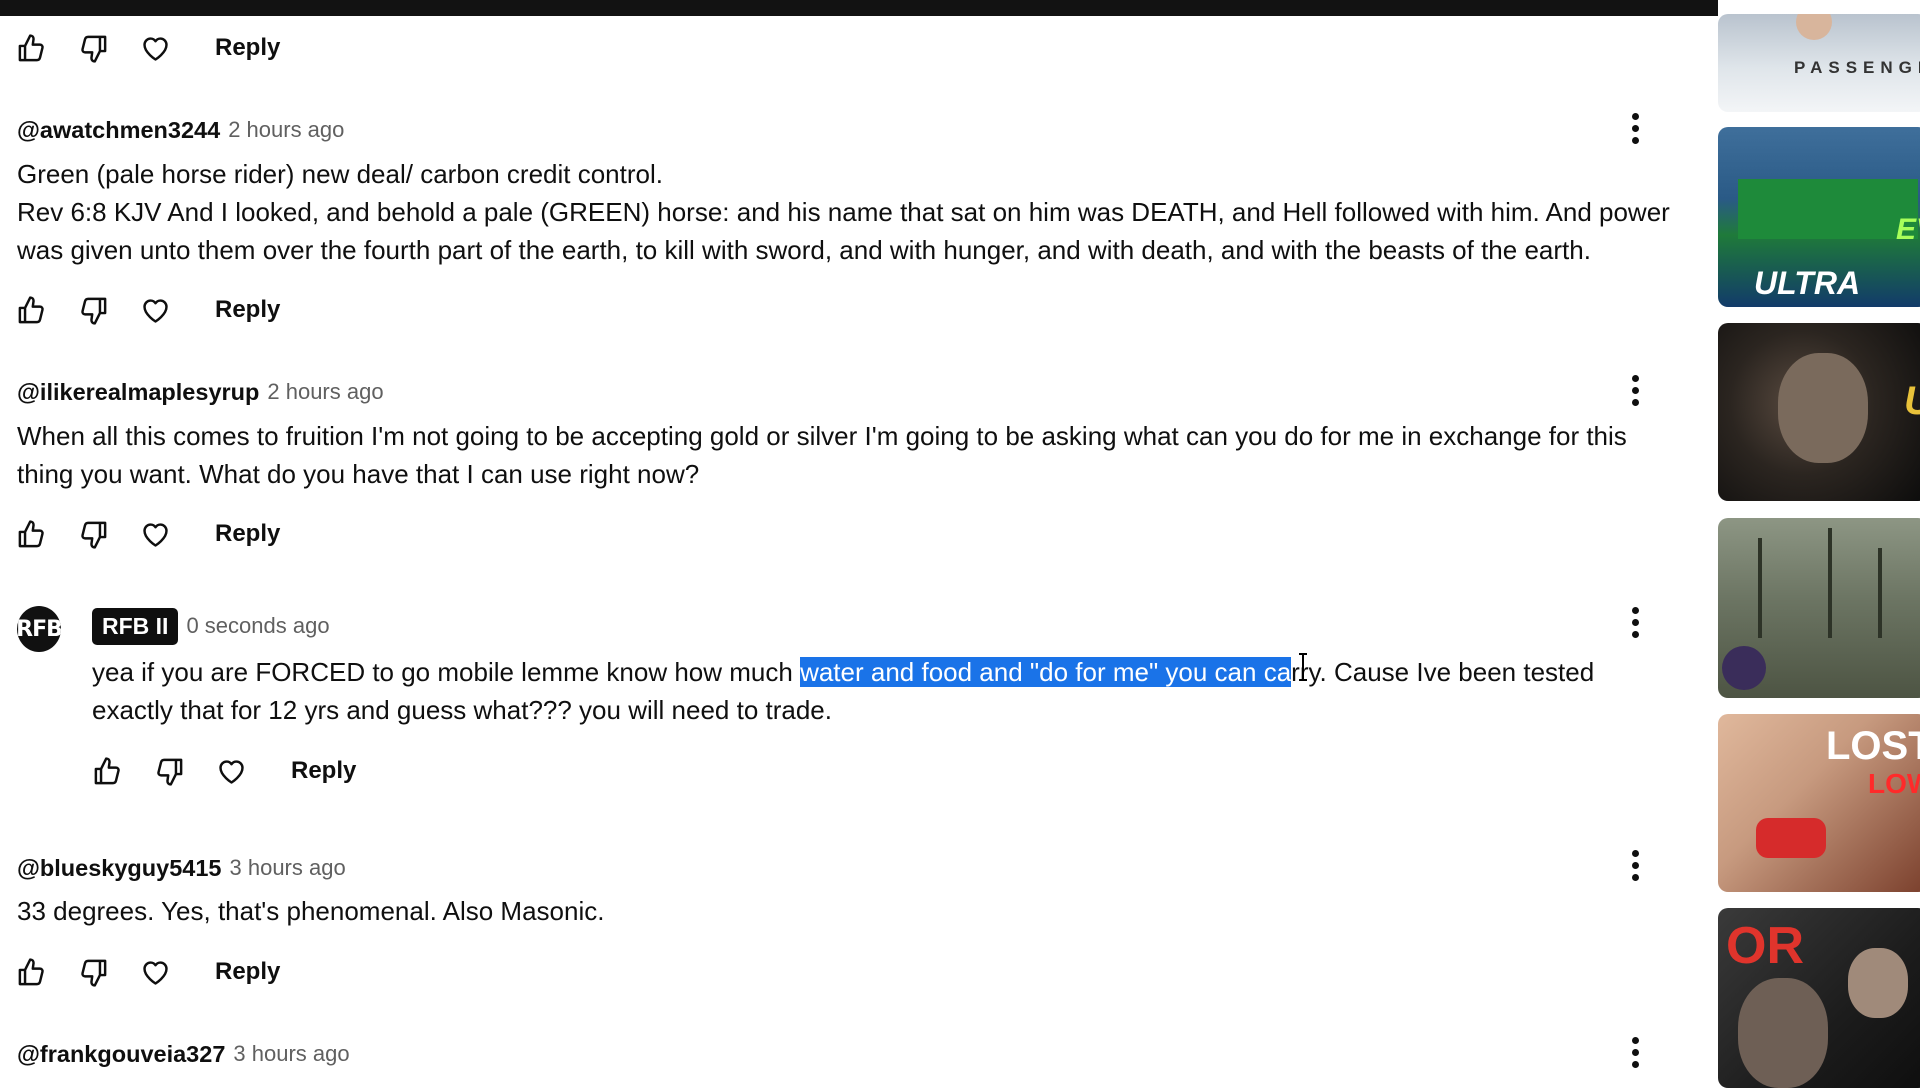 The image size is (1920, 1088). Describe the element at coordinates (1828, 209) in the screenshot. I see `thumbnail-ship` at that location.